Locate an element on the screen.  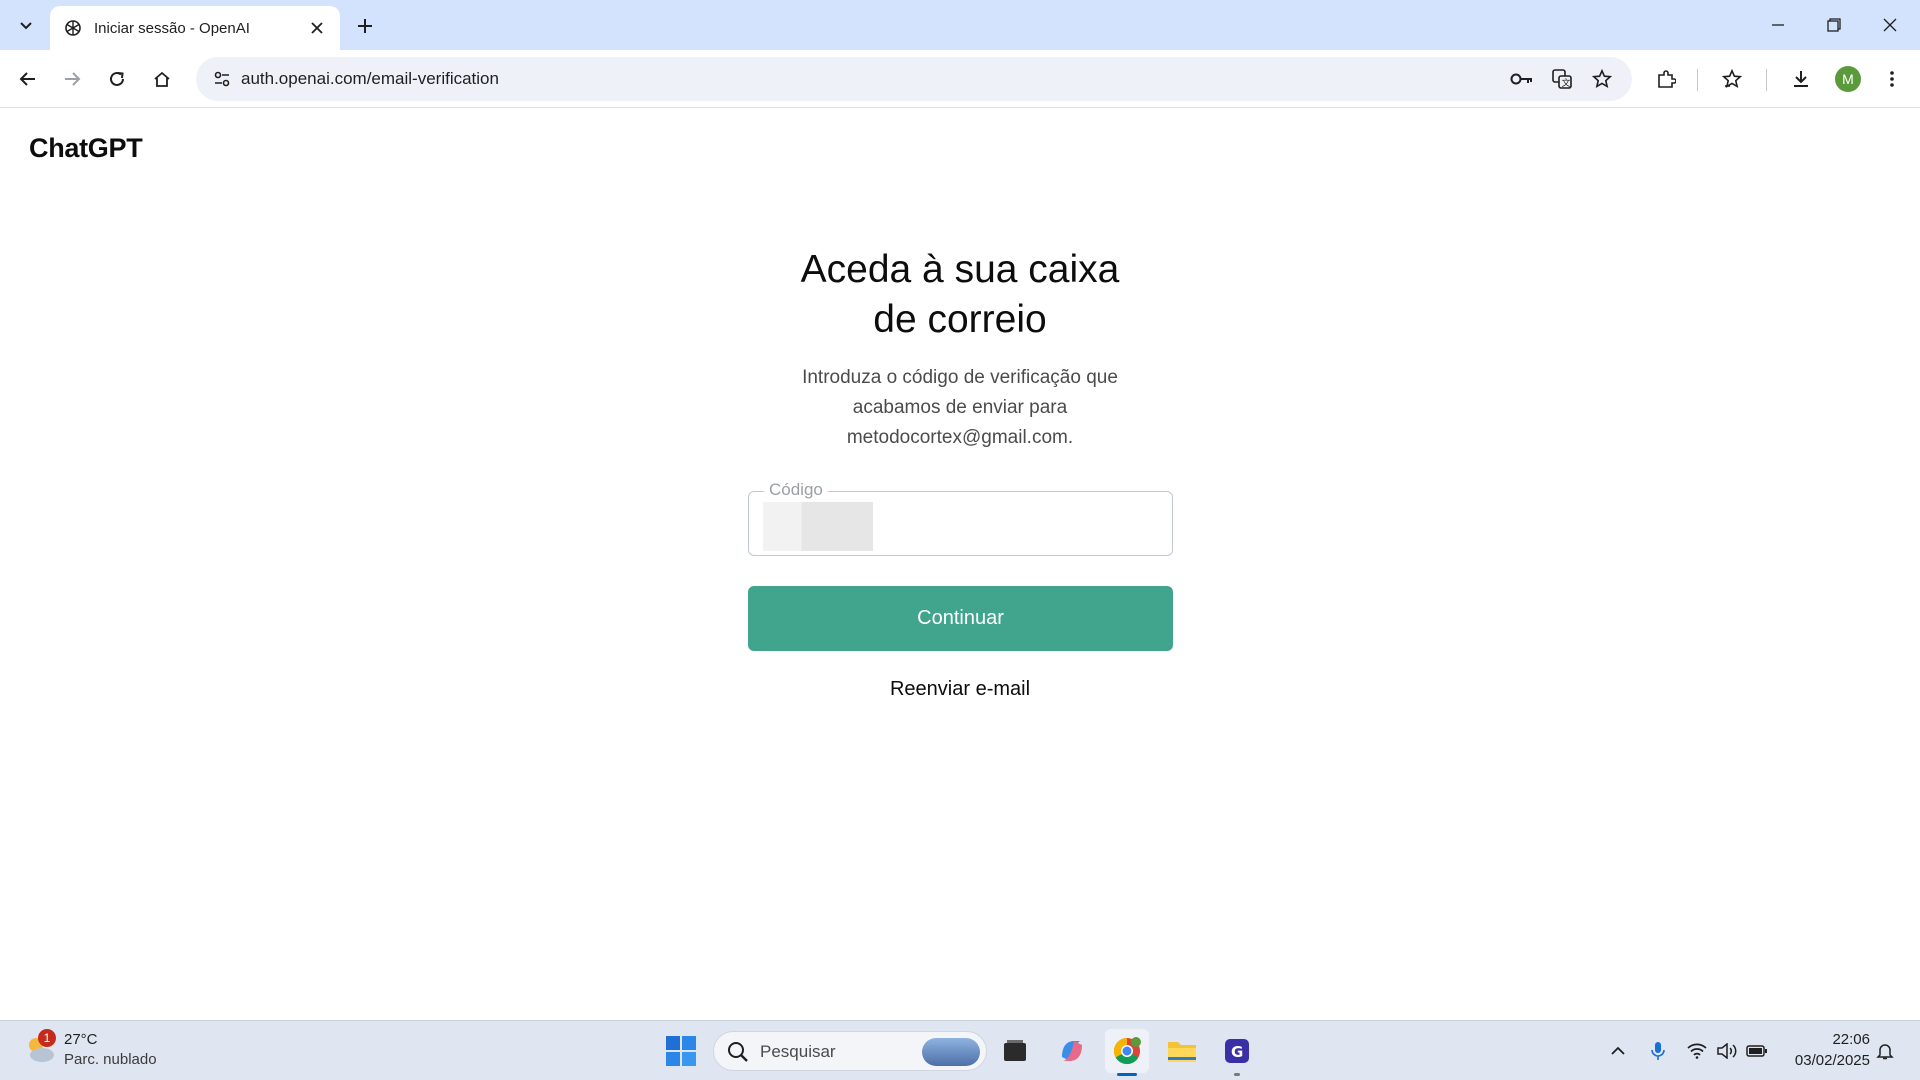
tab-strip: Iniciar sessão - OpenAI is located at coordinates (960, 25).